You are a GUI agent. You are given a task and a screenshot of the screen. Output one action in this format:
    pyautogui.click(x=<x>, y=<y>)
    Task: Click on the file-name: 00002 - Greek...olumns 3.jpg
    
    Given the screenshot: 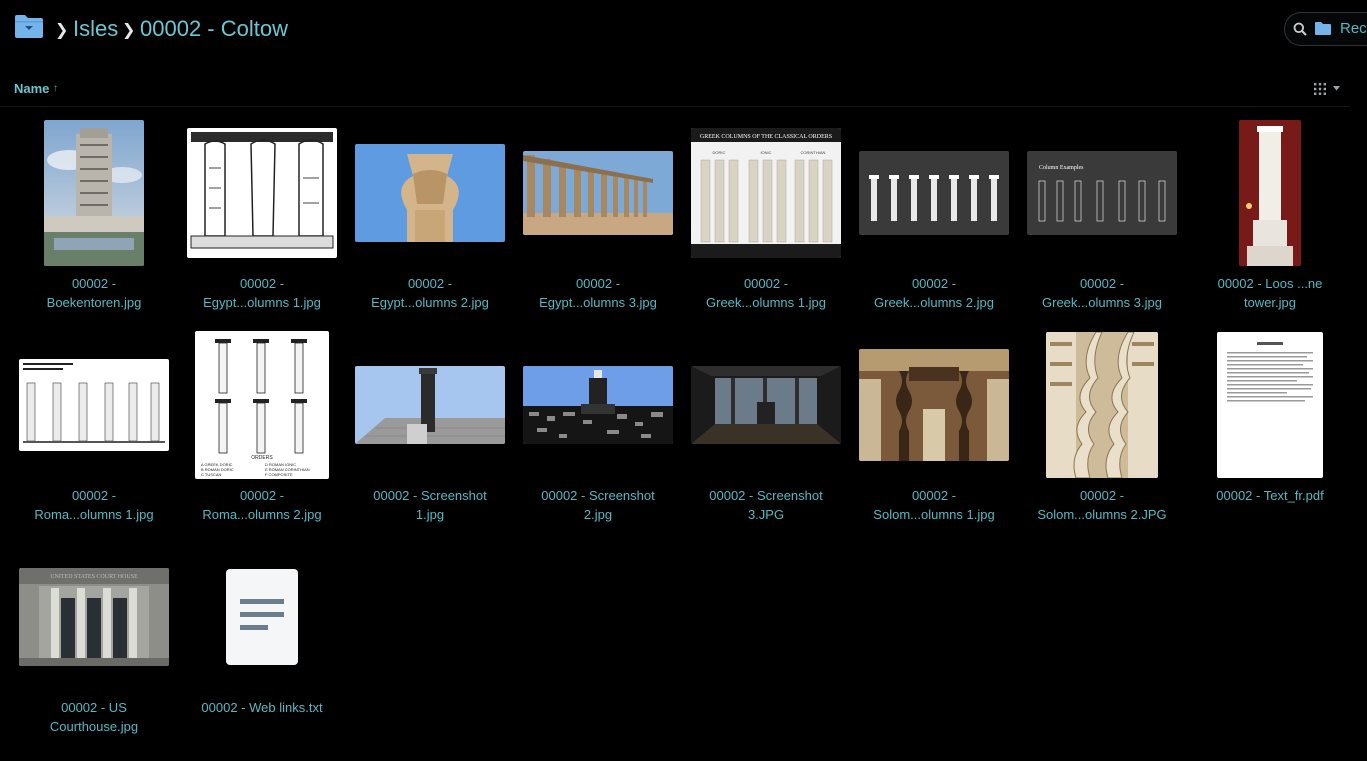 What is the action you would take?
    pyautogui.click(x=1102, y=293)
    